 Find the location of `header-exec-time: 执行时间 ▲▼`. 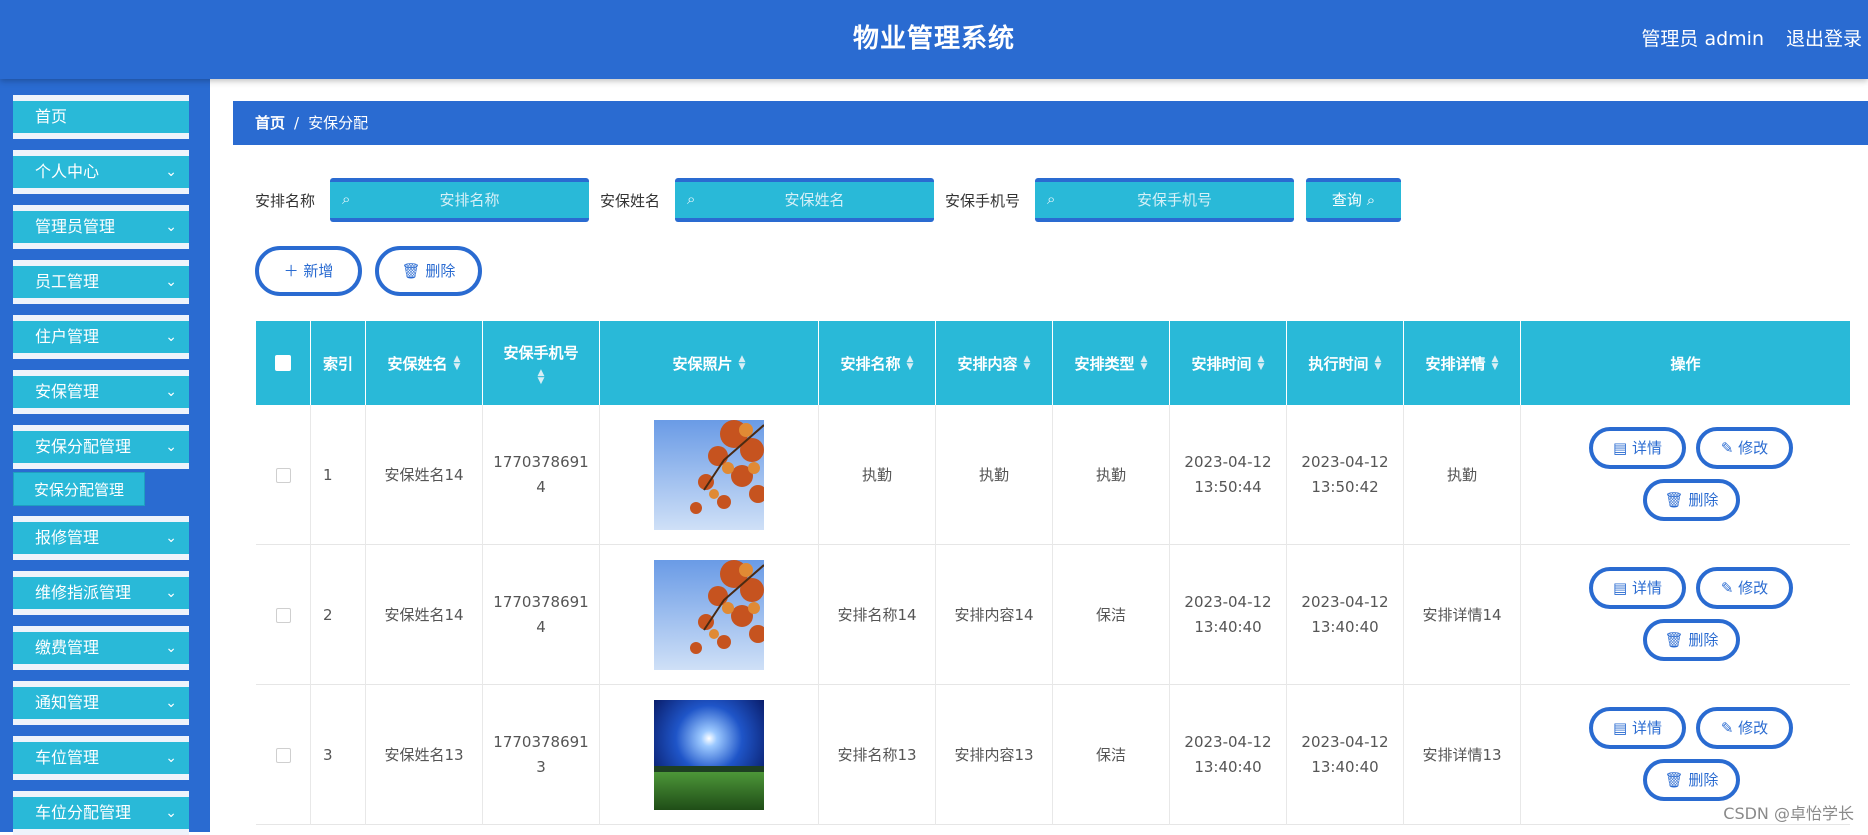

header-exec-time: 执行时间 ▲▼ is located at coordinates (1345, 363).